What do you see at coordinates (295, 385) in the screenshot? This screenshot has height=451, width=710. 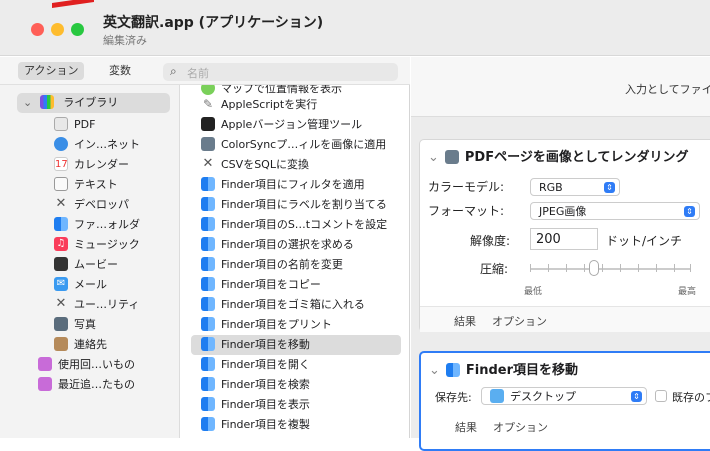 I see `action-item: Finder項目を検索` at bounding box center [295, 385].